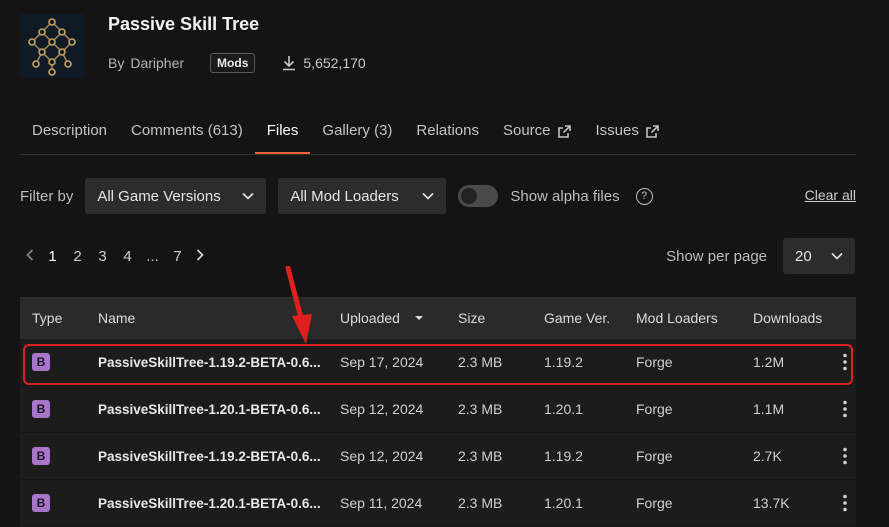 Image resolution: width=889 pixels, height=527 pixels. What do you see at coordinates (77, 256) in the screenshot?
I see `page-2: 2` at bounding box center [77, 256].